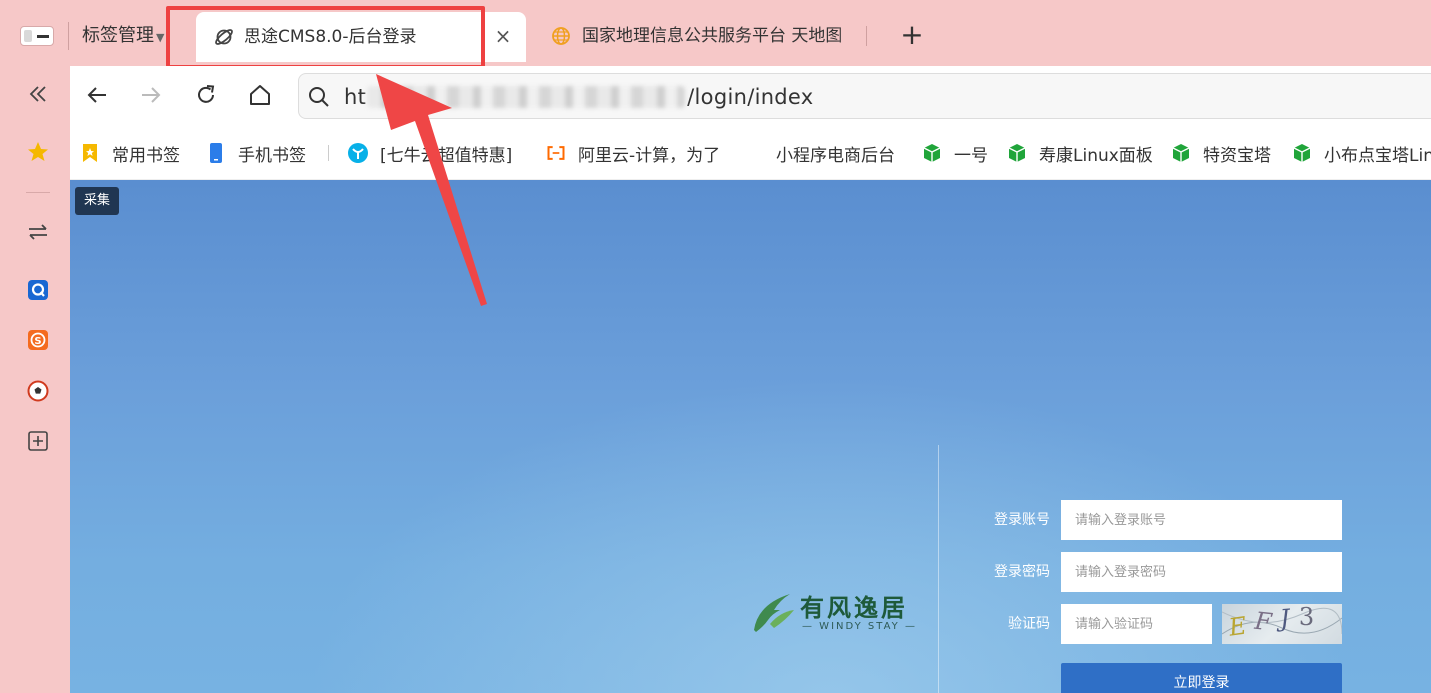  I want to click on captcha-char: E, so click(1242, 626).